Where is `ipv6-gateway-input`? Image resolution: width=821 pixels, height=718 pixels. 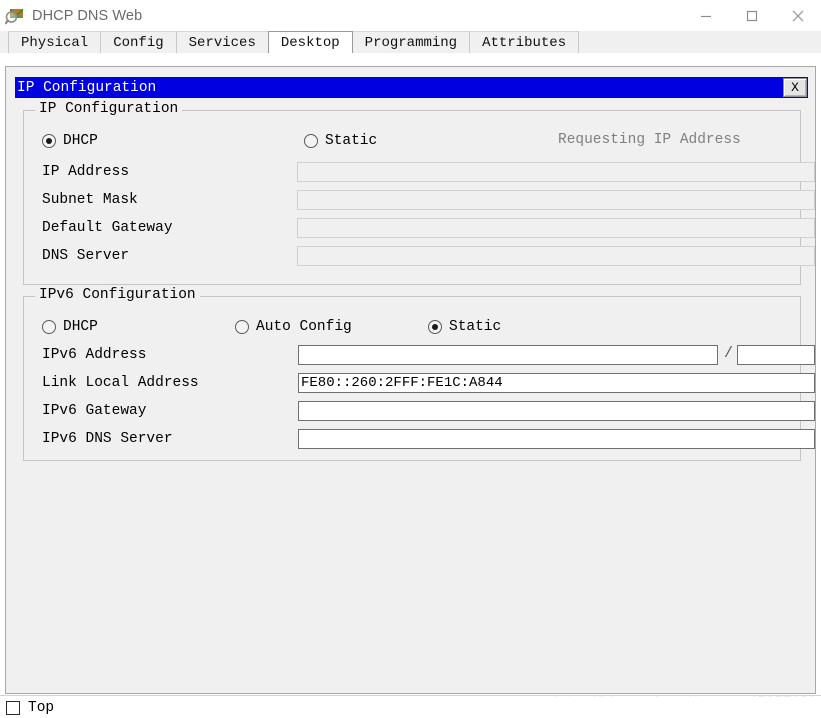
ipv6-gateway-input is located at coordinates (556, 411).